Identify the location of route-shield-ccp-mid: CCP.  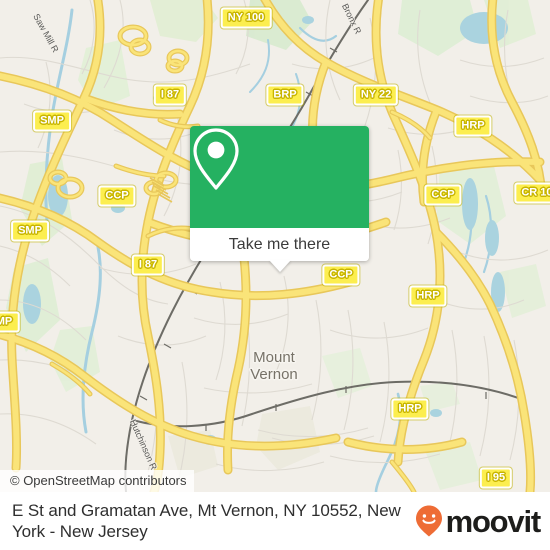
(341, 275).